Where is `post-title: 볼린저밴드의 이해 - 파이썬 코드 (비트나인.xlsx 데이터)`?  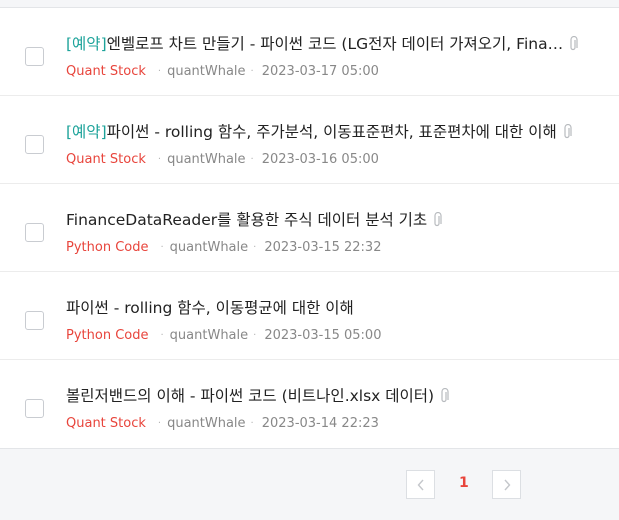
post-title: 볼린저밴드의 이해 - 파이썬 코드 (비트나인.xlsx 데이터) is located at coordinates (250, 396).